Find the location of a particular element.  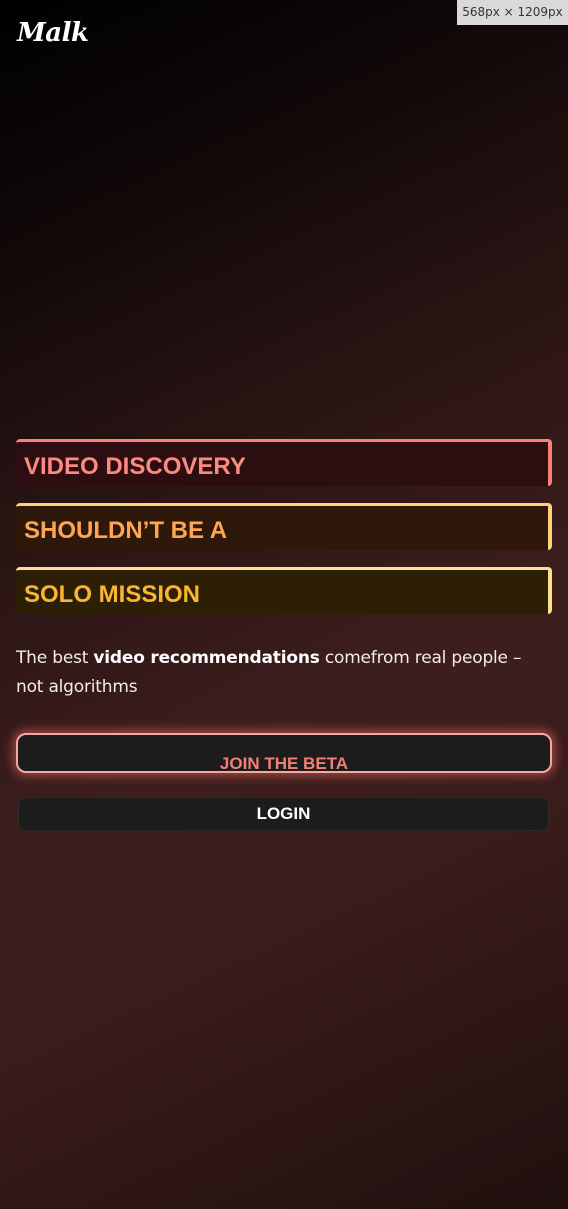

tagline-prefix: The best is located at coordinates (55, 658).